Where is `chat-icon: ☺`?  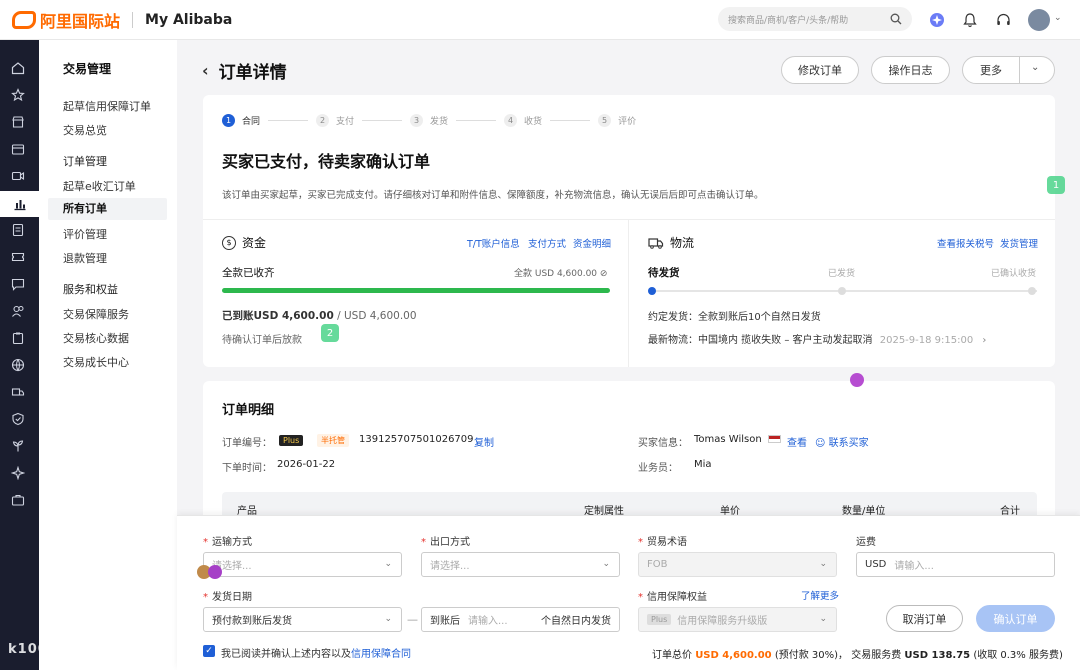
chat-icon: ☺ is located at coordinates (820, 443).